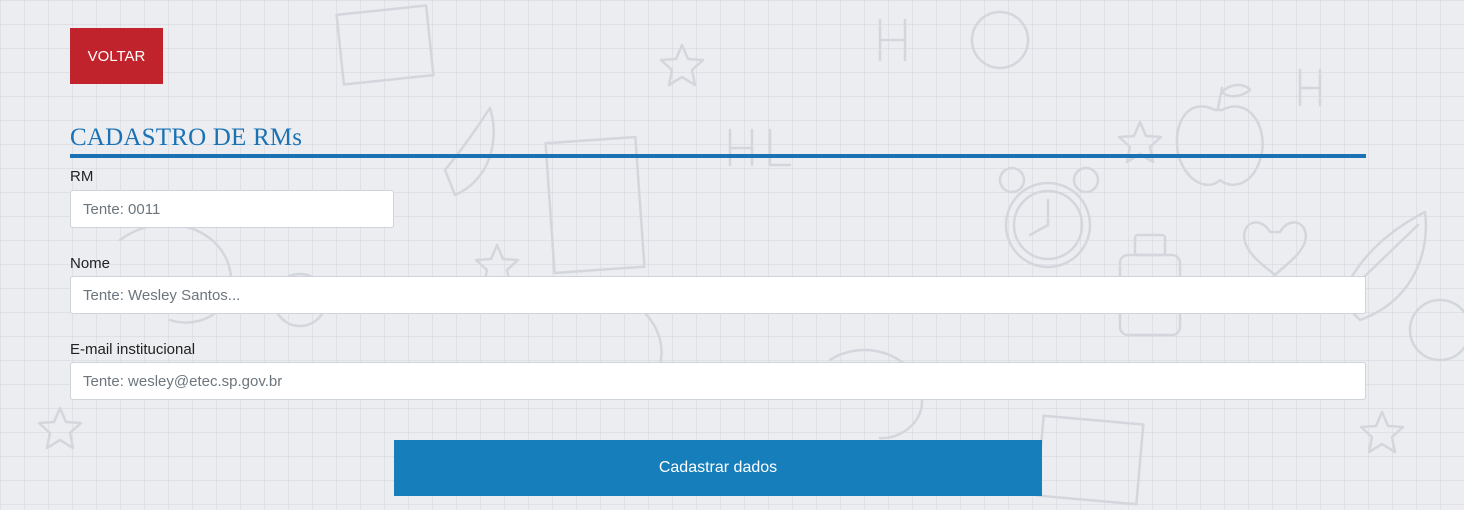  Describe the element at coordinates (1219, 134) in the screenshot. I see `apple-icon` at that location.